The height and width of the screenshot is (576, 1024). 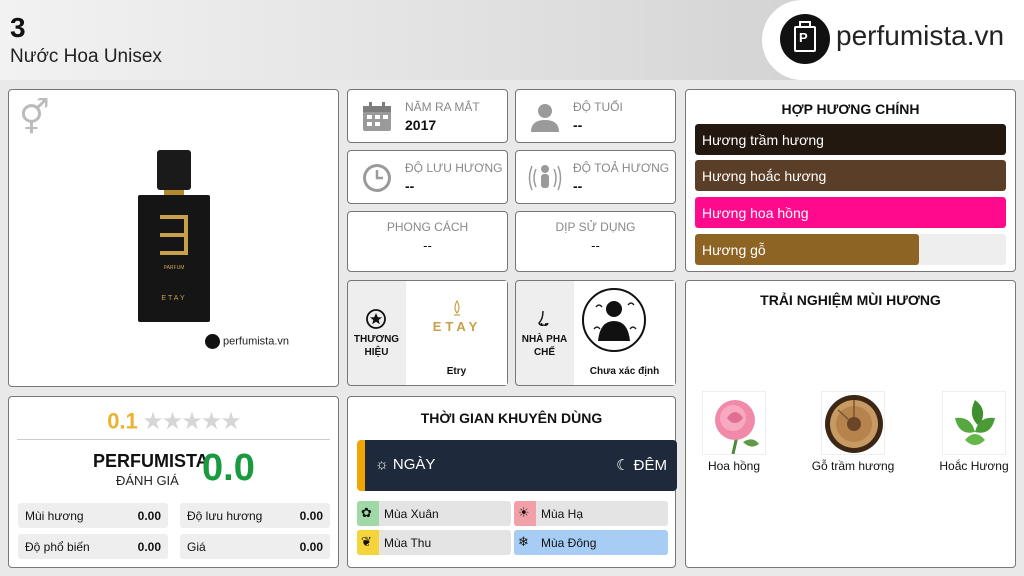 What do you see at coordinates (545, 118) in the screenshot?
I see `user-icon` at bounding box center [545, 118].